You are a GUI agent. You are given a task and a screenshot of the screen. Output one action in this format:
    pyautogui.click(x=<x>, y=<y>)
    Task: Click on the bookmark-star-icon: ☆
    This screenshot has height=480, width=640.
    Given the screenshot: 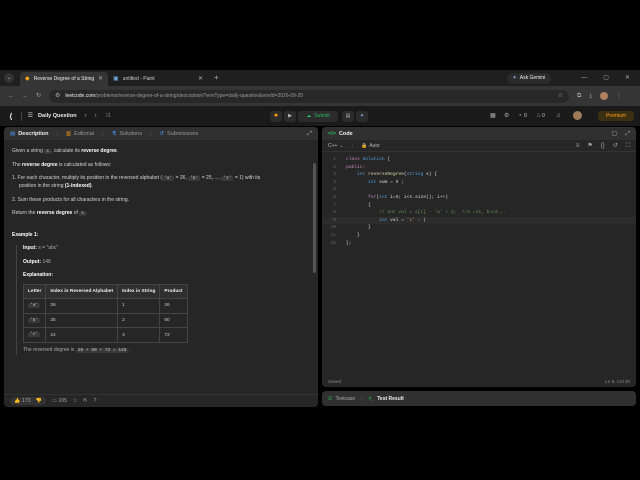 What is the action you would take?
    pyautogui.click(x=560, y=96)
    